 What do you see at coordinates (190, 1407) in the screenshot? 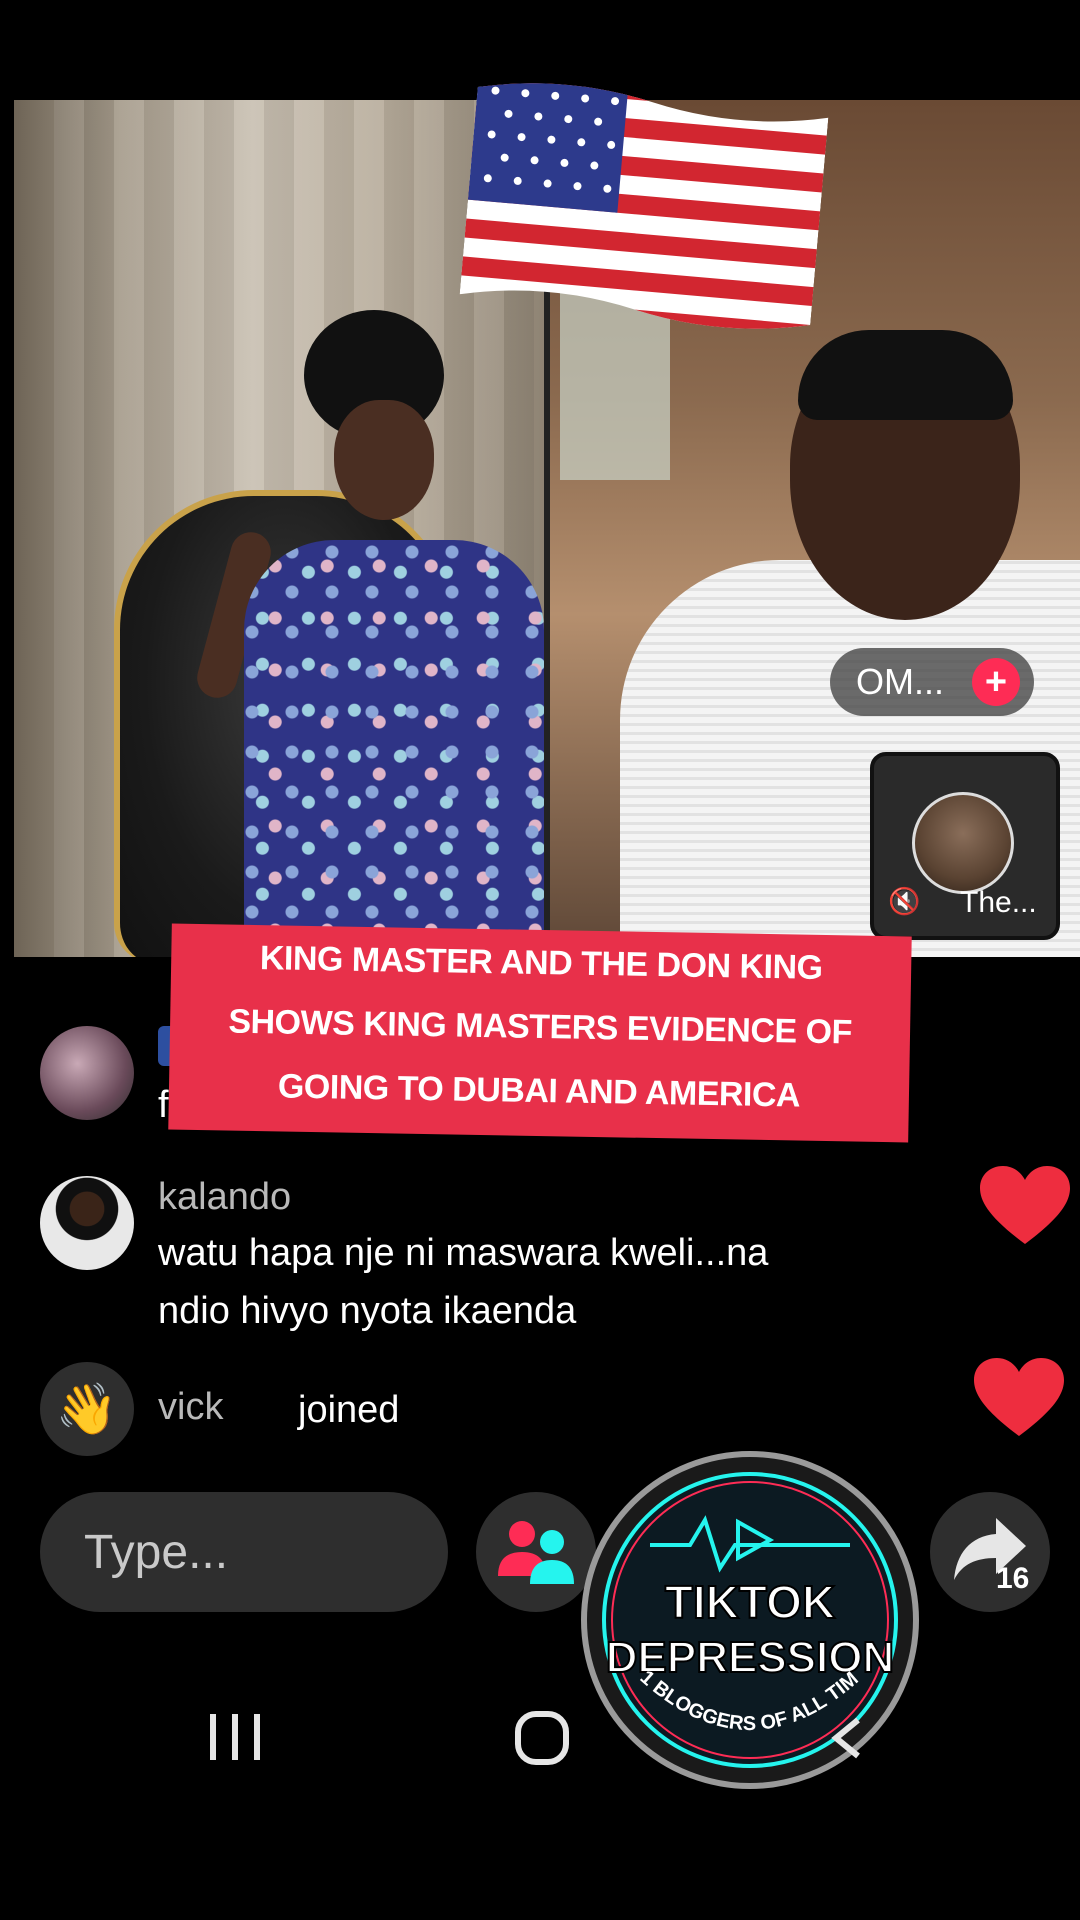
I see `joined-username: vick` at bounding box center [190, 1407].